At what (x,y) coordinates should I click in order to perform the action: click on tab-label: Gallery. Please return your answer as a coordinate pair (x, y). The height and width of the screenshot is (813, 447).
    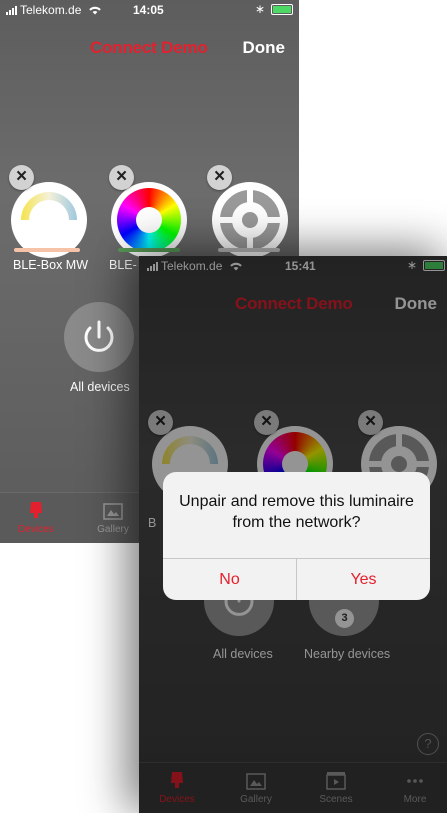
    Looking at the image, I should click on (113, 529).